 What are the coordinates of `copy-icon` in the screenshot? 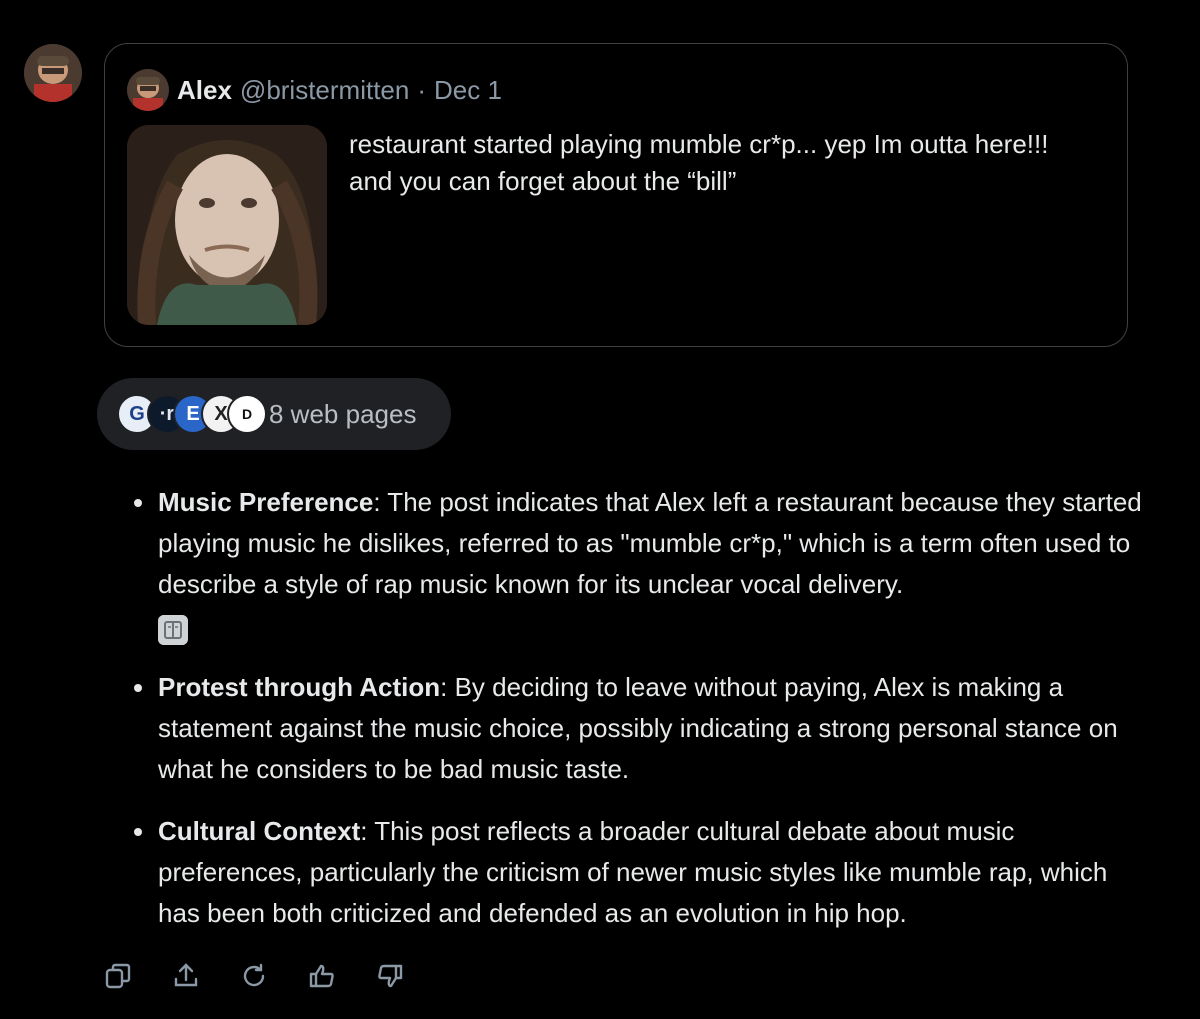 It's located at (118, 976).